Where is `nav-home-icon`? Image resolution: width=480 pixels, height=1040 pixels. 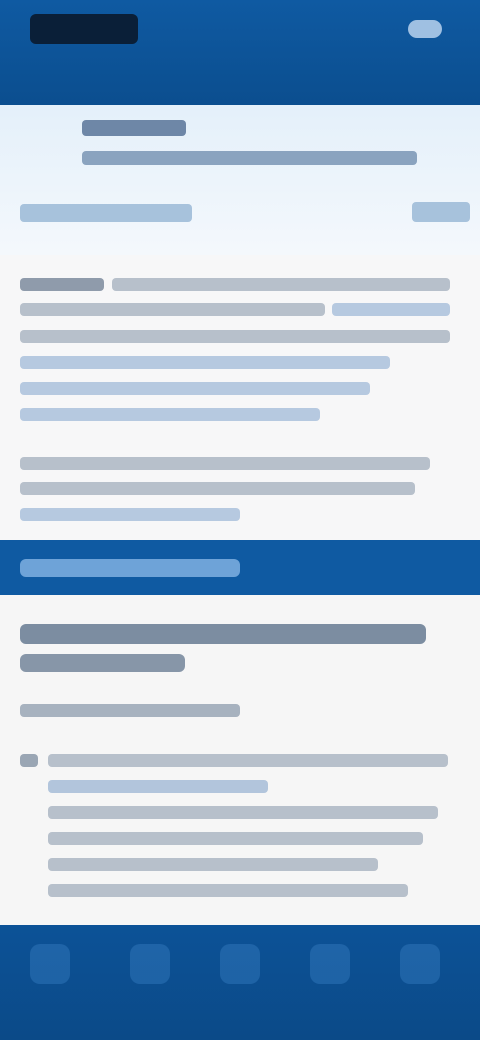
nav-home-icon is located at coordinates (50, 964).